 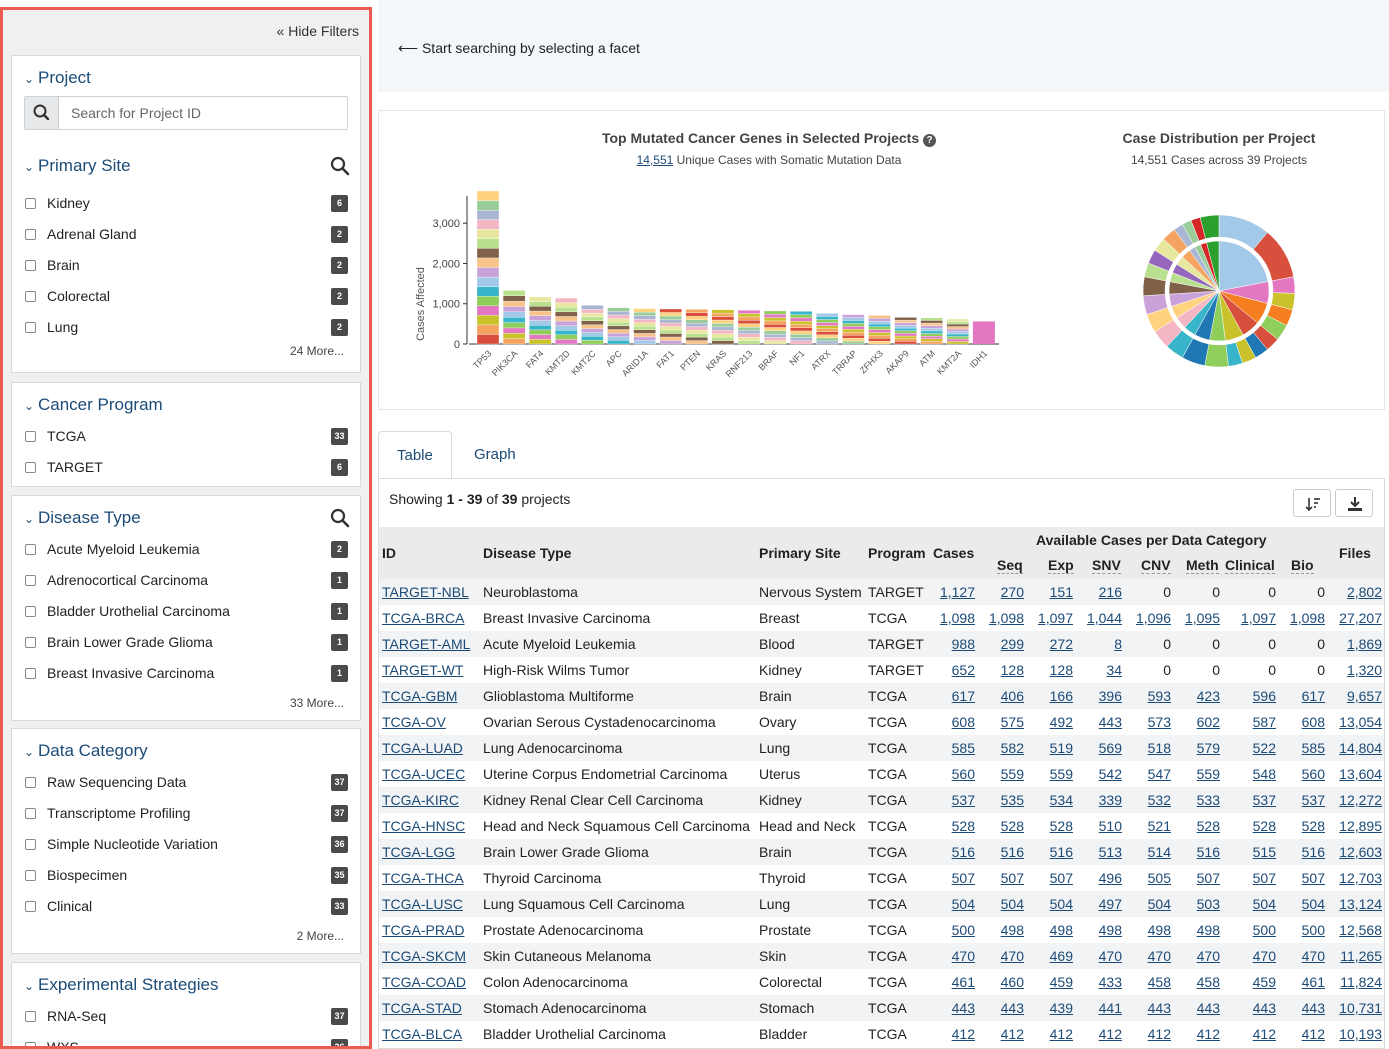 What do you see at coordinates (186, 876) in the screenshot?
I see `facet-item: Biospecimen 35` at bounding box center [186, 876].